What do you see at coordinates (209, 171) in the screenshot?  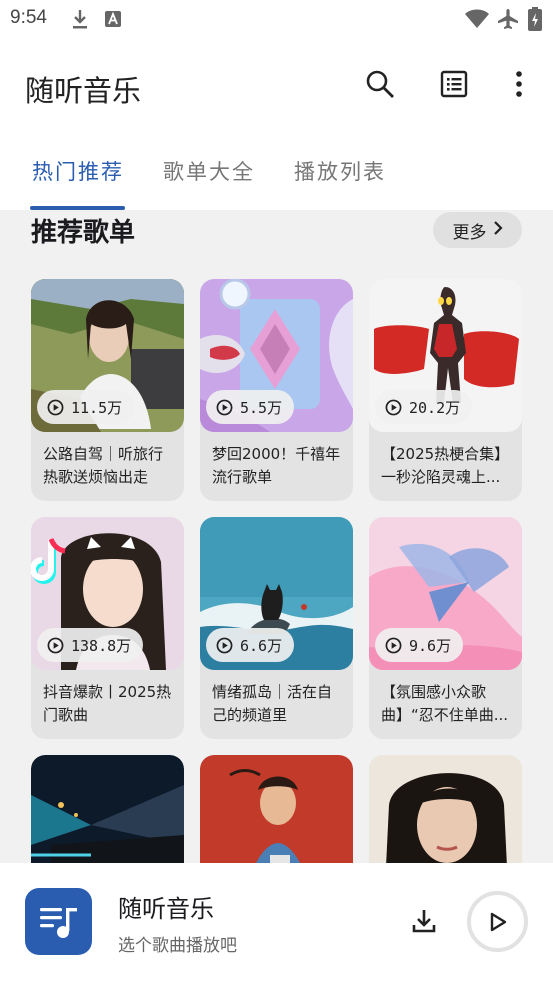 I see `tab-playlists: 歌单大全` at bounding box center [209, 171].